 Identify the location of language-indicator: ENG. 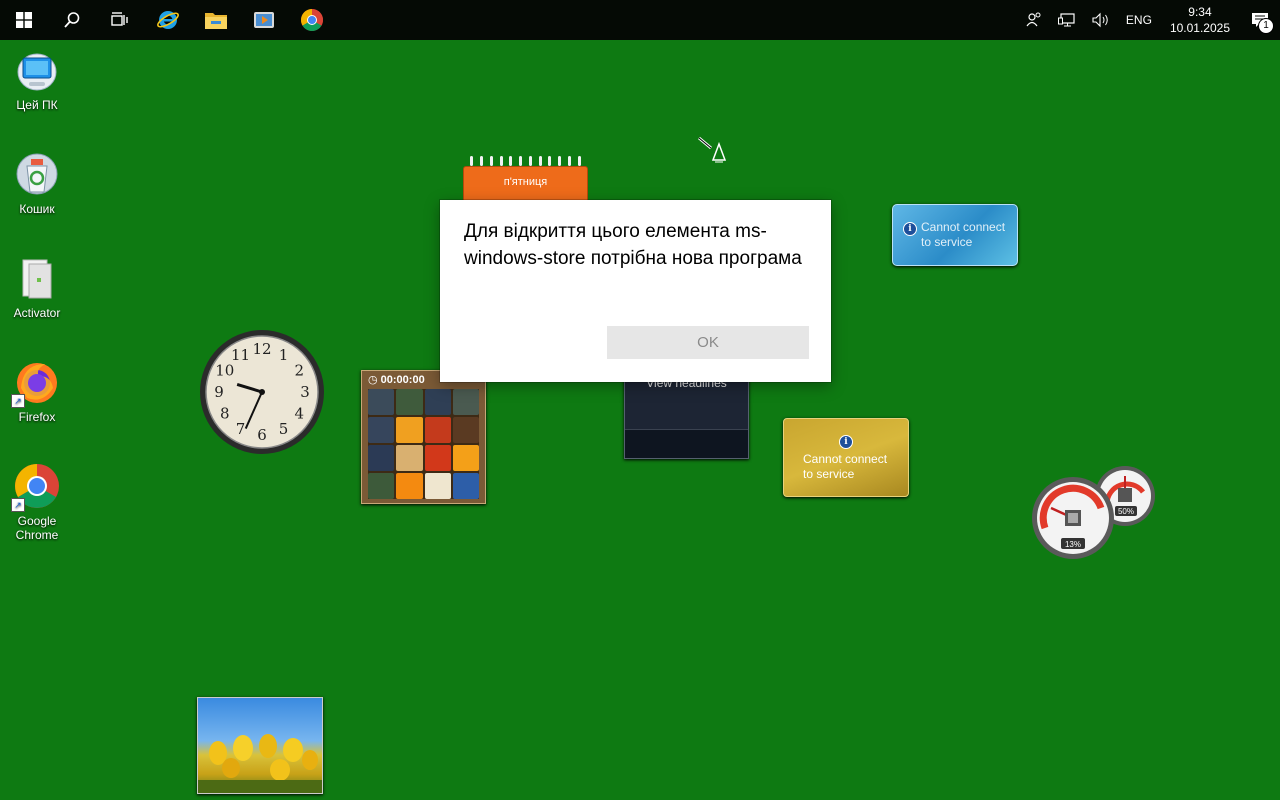
(1139, 20).